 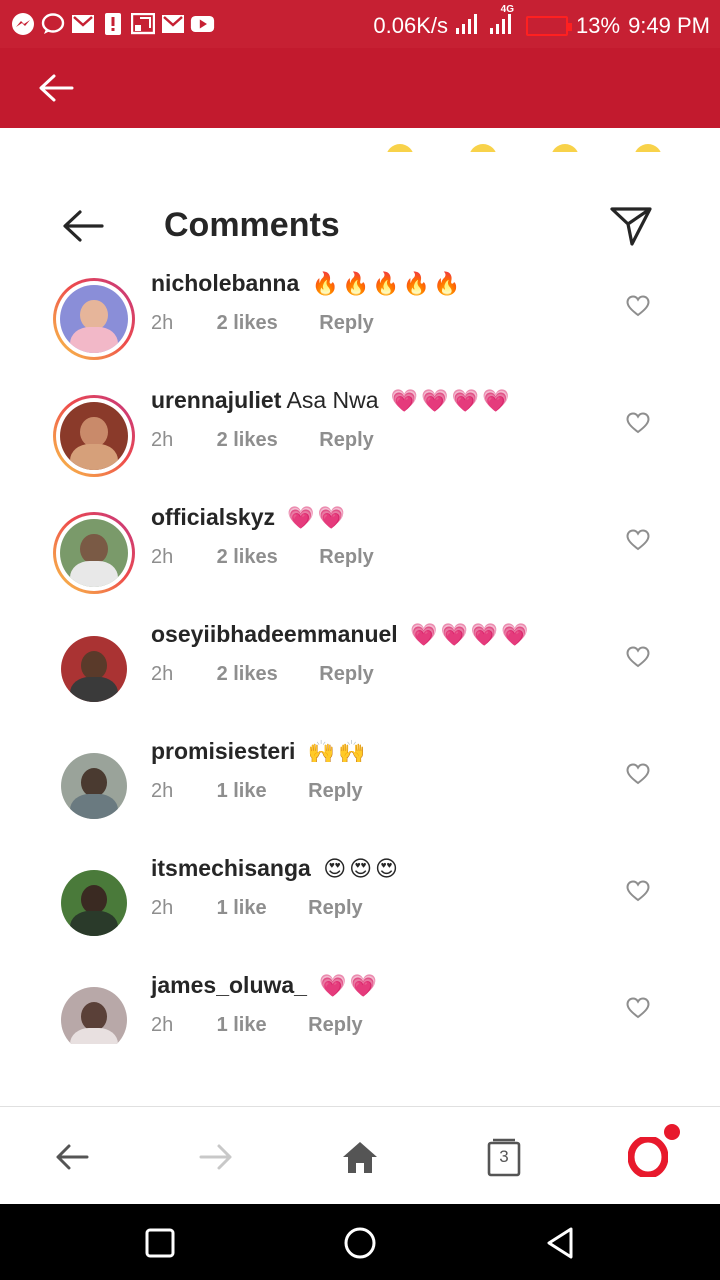 I want to click on comment-emoji: 🔥🔥🔥🔥🔥, so click(x=387, y=283).